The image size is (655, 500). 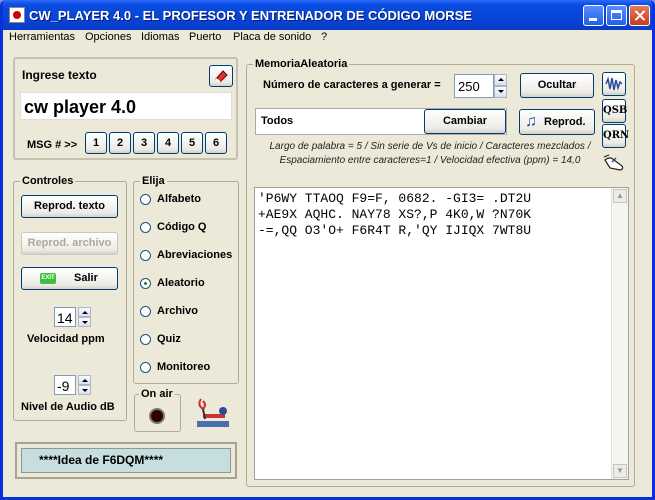 I want to click on controls-title: Controles, so click(x=48, y=181).